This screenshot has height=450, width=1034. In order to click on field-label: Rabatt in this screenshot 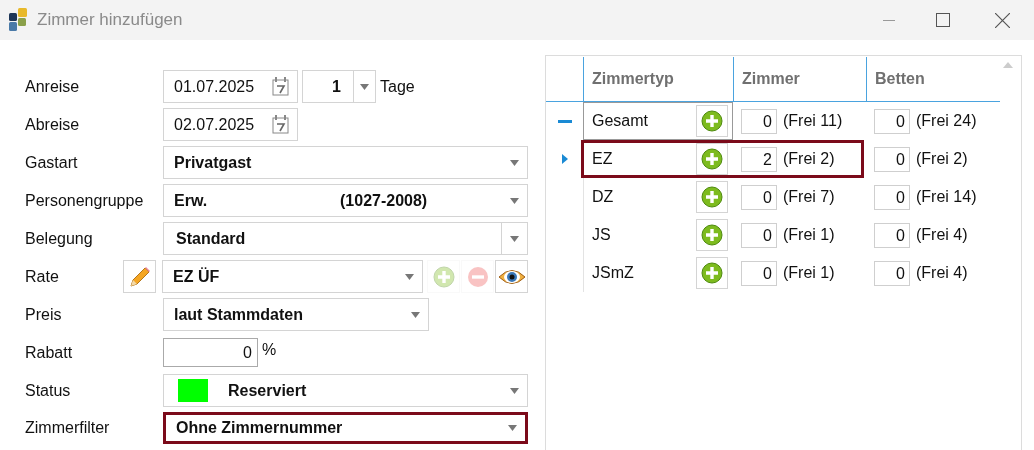, I will do `click(49, 352)`.